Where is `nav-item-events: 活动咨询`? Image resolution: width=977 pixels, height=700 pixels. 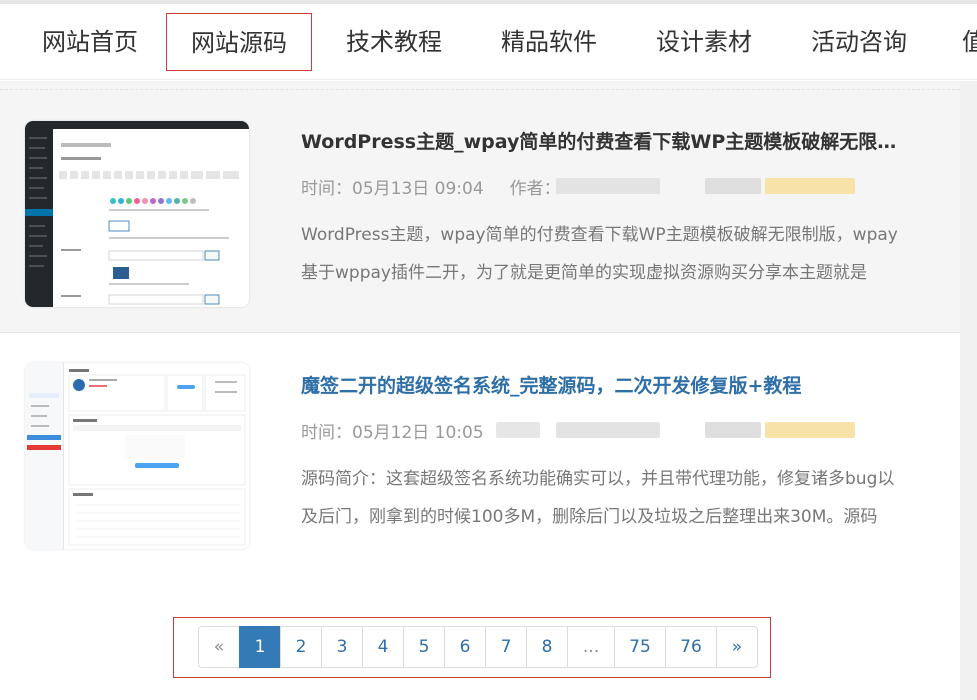 nav-item-events: 活动咨询 is located at coordinates (859, 42).